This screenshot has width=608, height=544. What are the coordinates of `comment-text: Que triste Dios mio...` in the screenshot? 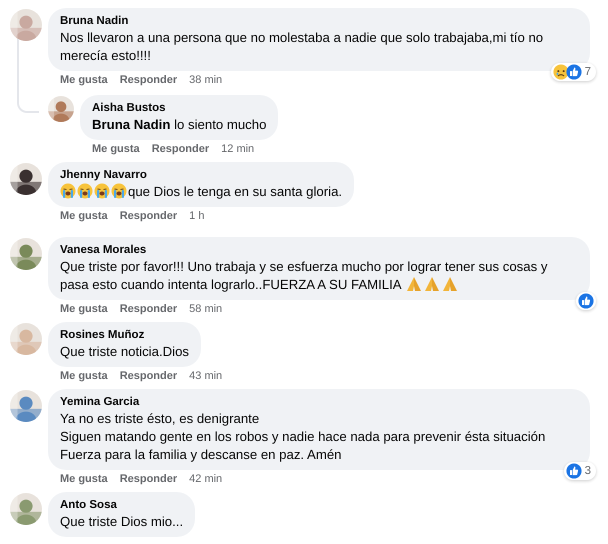 It's located at (122, 522).